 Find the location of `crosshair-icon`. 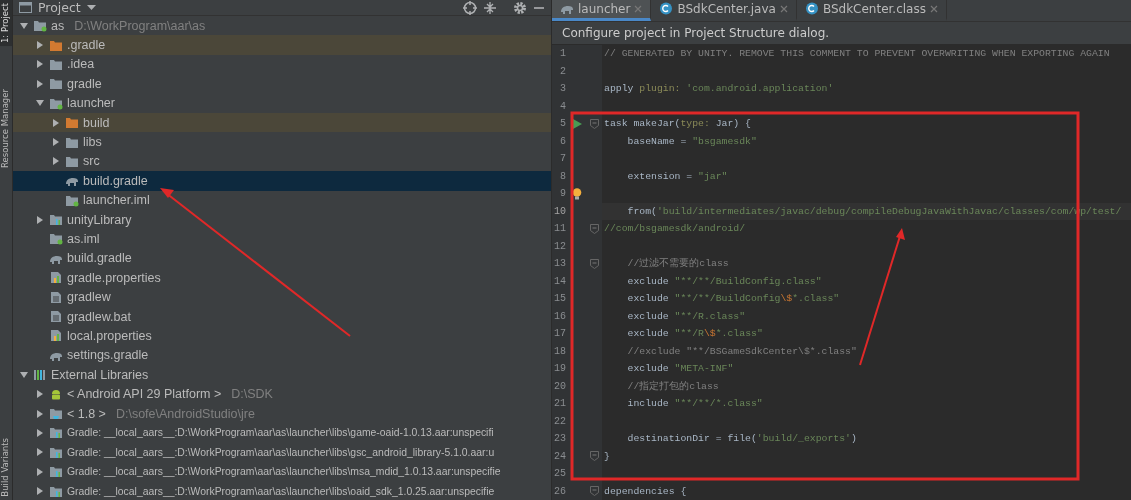

crosshair-icon is located at coordinates (470, 7).